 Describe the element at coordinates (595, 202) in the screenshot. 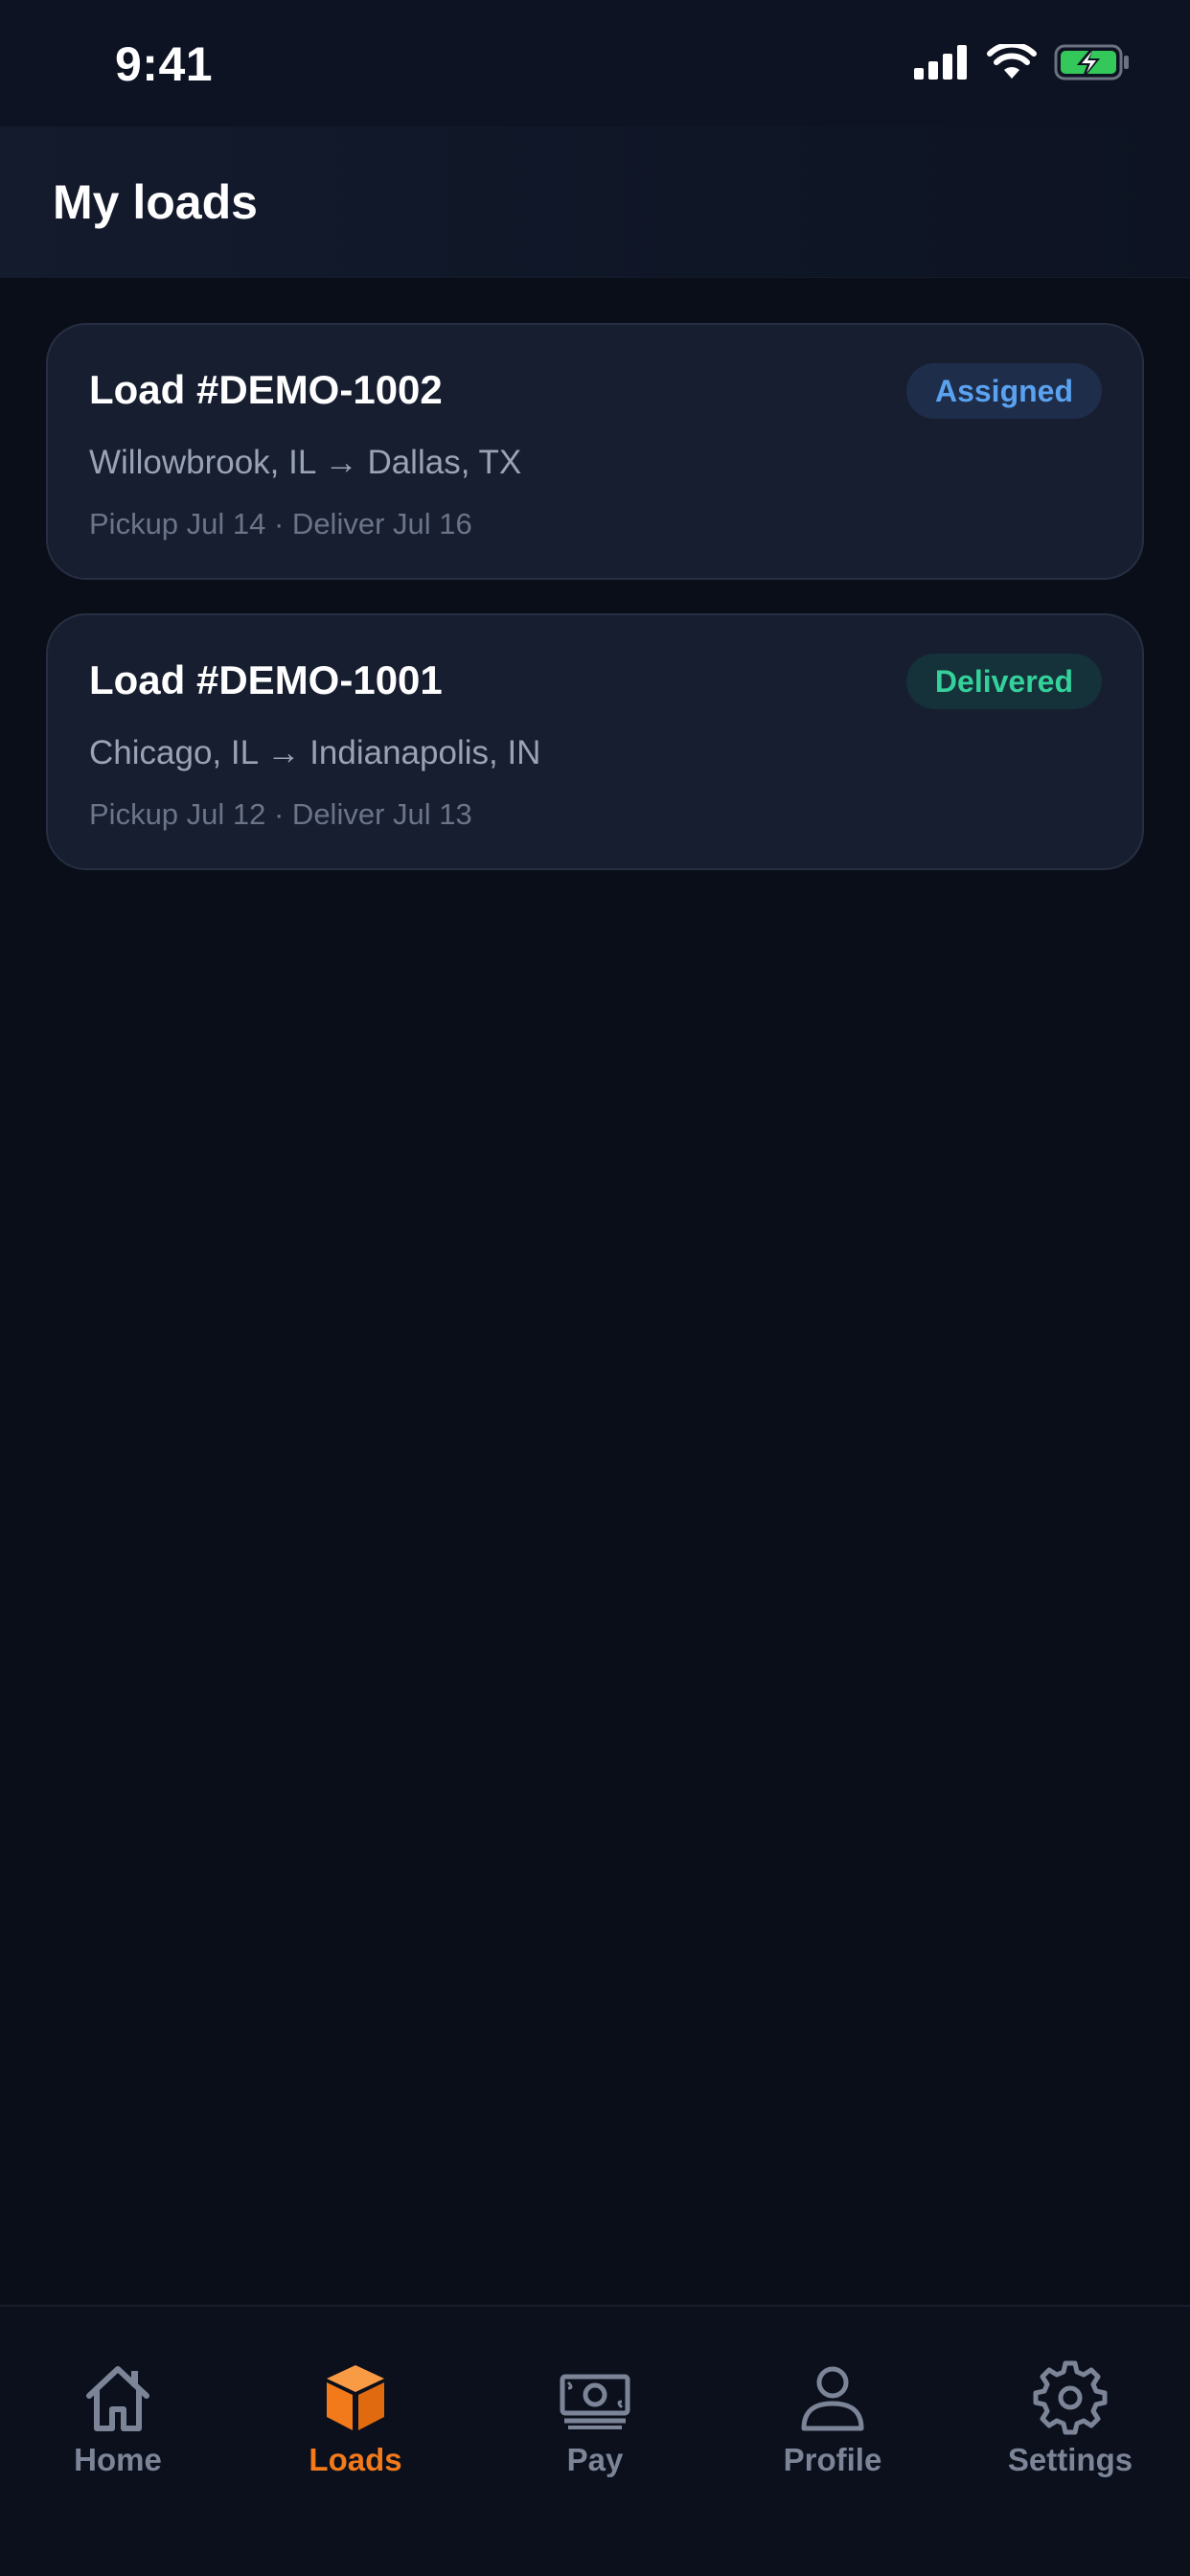

I see `page-header: My loads` at that location.